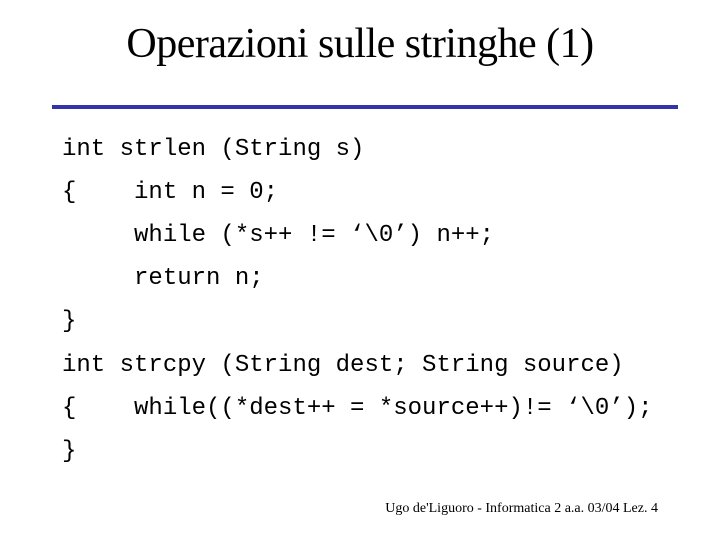 This screenshot has height=540, width=720. Describe the element at coordinates (343, 365) in the screenshot. I see `code-line: int strcpy (String dest; String source)` at that location.